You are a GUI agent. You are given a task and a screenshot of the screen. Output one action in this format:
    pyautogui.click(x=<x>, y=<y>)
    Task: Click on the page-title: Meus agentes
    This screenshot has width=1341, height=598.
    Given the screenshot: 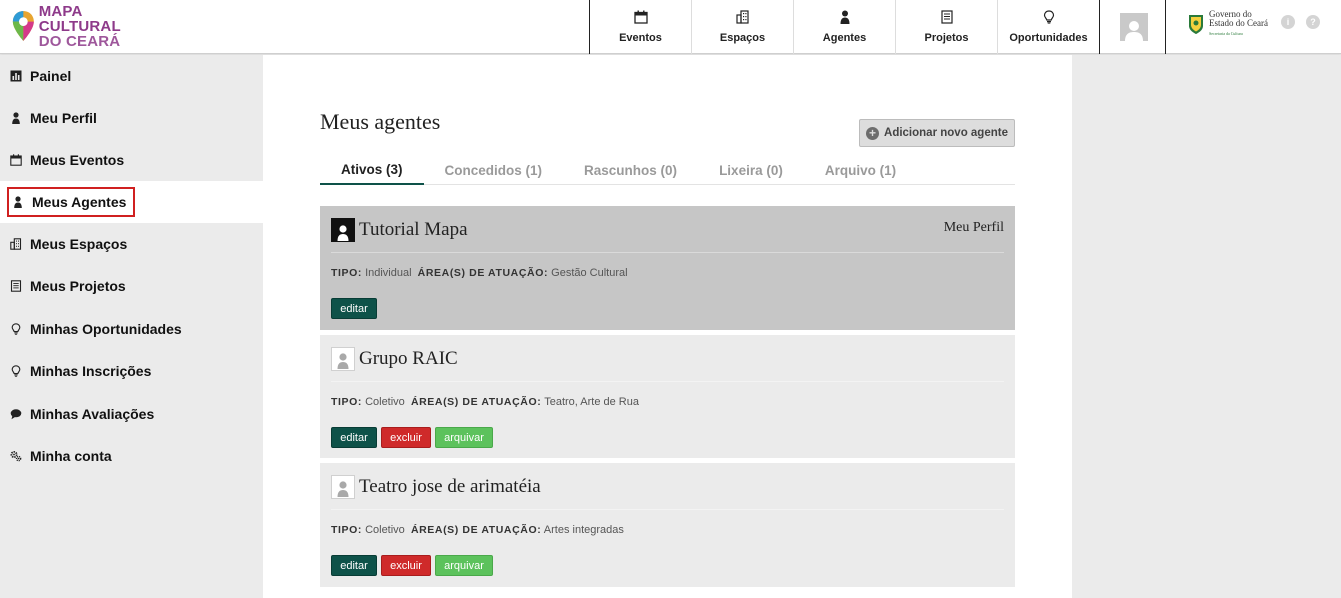 What is the action you would take?
    pyautogui.click(x=380, y=121)
    